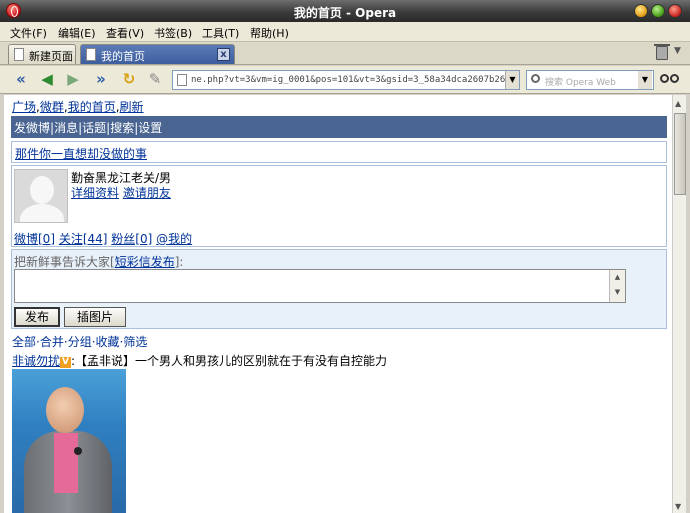  What do you see at coordinates (121, 192) in the screenshot?
I see `profile-links: 详细资料 邀请朋友` at bounding box center [121, 192].